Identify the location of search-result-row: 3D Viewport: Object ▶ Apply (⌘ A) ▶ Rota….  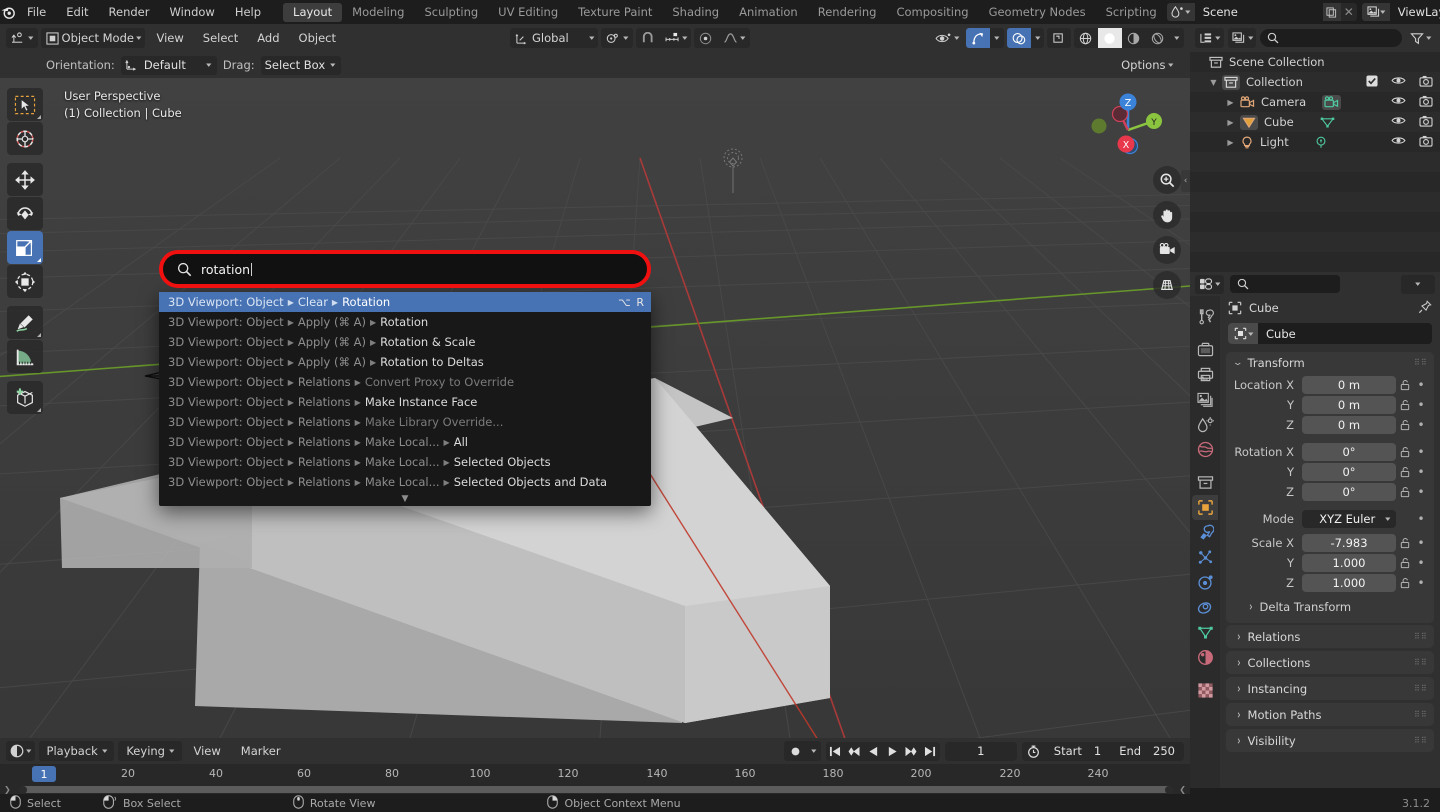
(405, 362).